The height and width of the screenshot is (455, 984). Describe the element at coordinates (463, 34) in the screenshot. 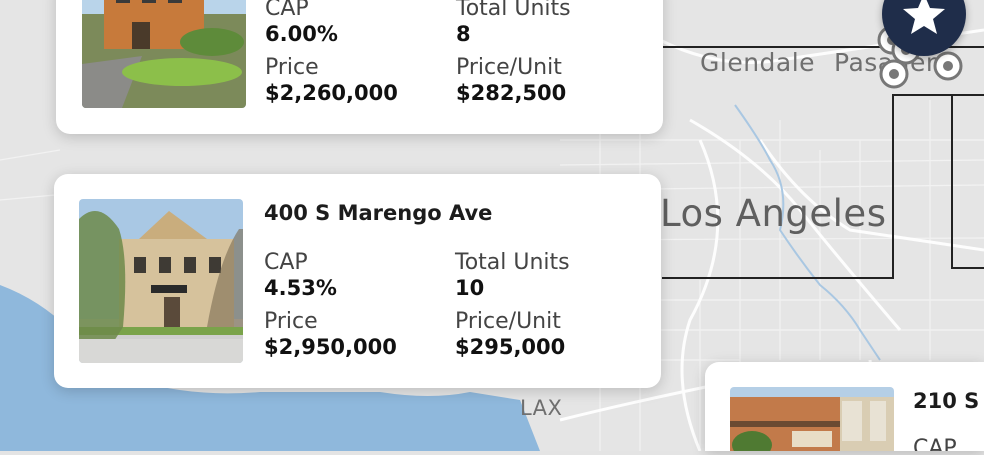

I see `total-units-value: 8` at that location.